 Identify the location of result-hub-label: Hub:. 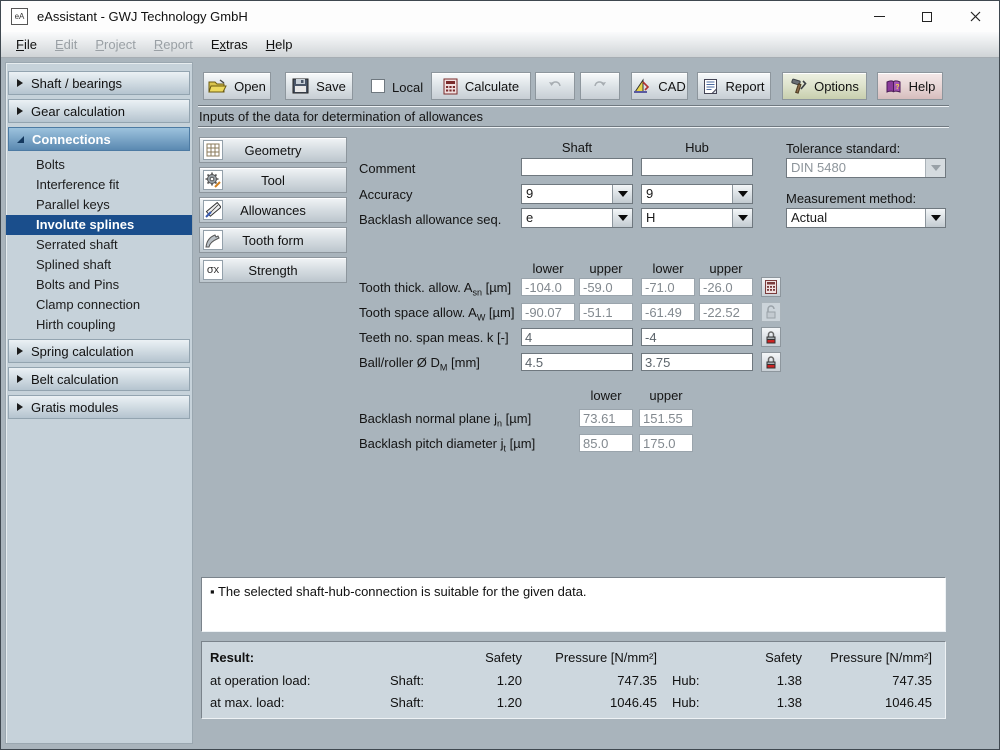
(686, 680).